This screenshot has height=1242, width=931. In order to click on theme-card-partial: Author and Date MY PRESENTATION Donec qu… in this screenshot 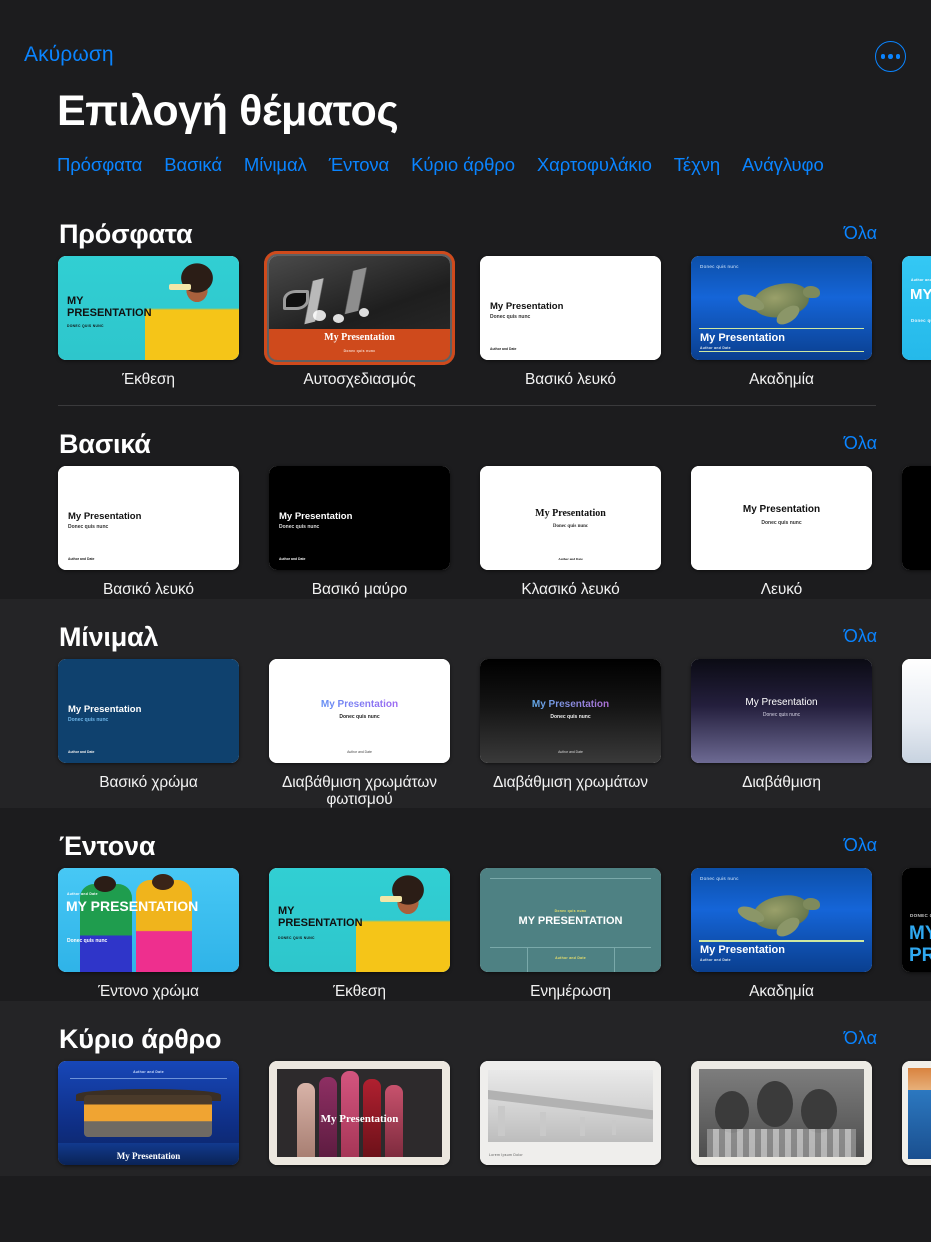, I will do `click(916, 313)`.